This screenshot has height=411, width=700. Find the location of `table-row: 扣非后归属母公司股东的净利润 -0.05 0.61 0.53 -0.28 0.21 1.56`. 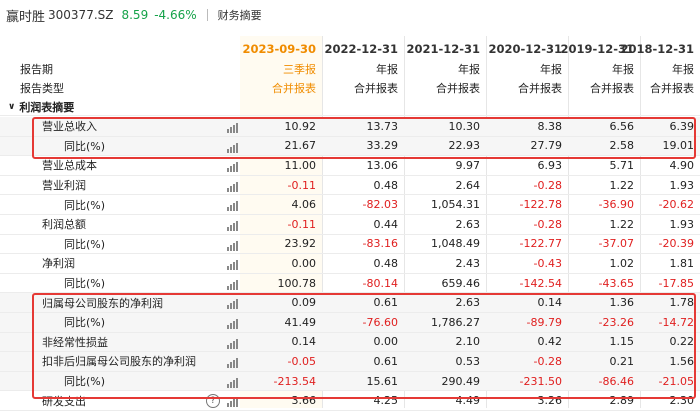

table-row: 扣非后归属母公司股东的净利润 -0.05 0.61 0.53 -0.28 0.21 1.56 is located at coordinates (350, 362).